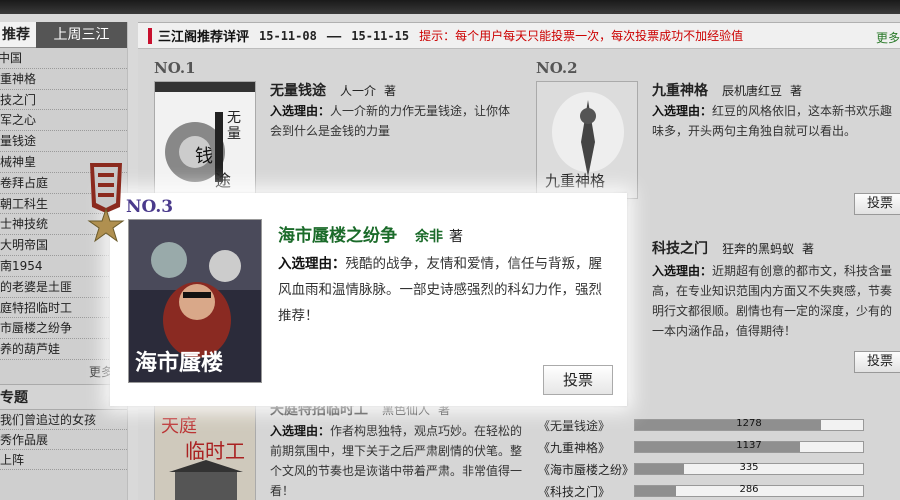 The image size is (900, 500). I want to click on sidebar-topic-list: 我们曾追过的女孩 秀作品展 上阵, so click(63, 440).